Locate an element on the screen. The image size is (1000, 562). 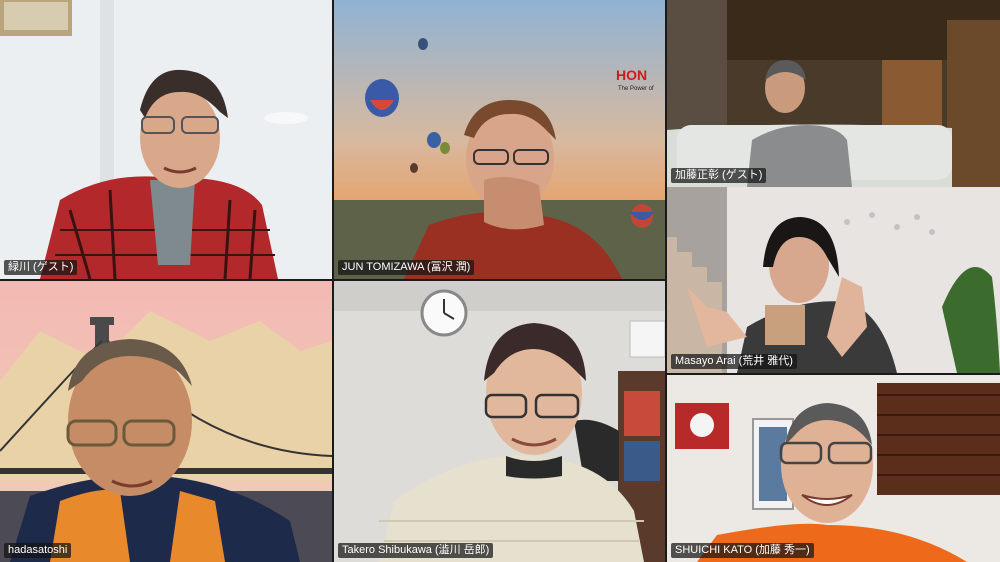
participant-name-label: hadasatoshi is located at coordinates (38, 550).